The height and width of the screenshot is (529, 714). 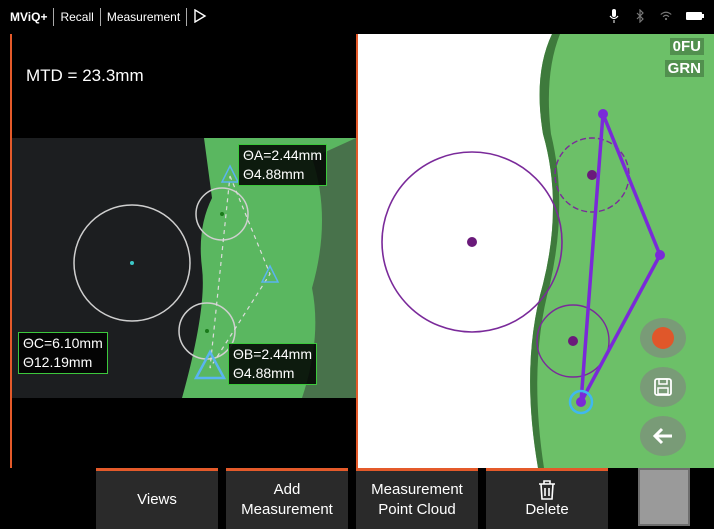 I want to click on label-a-line1: ΘA=2.44mm, so click(x=282, y=155).